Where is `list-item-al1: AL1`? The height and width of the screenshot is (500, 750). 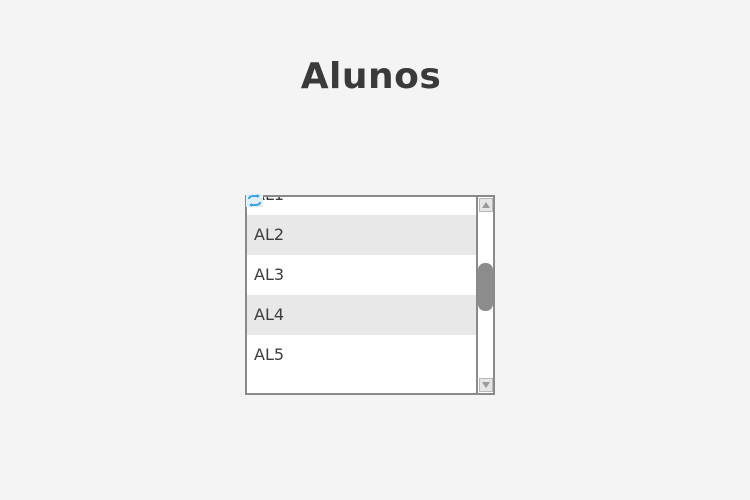
list-item-al1: AL1 is located at coordinates (361, 206).